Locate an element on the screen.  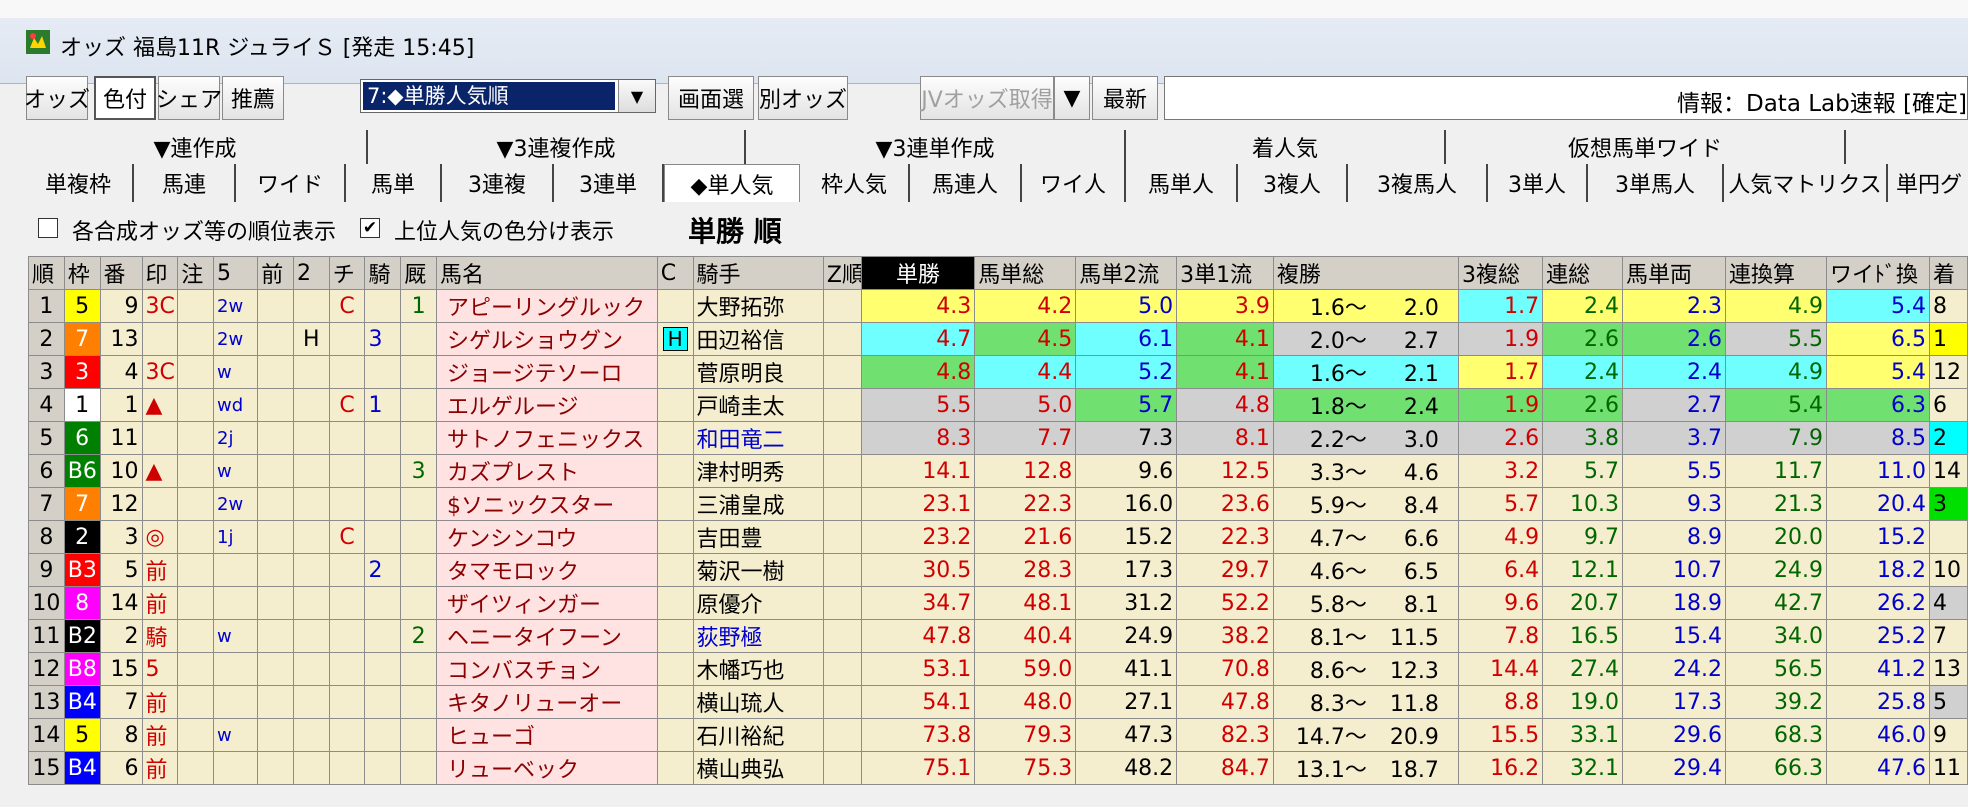
column-header: 印 is located at coordinates (160, 273).